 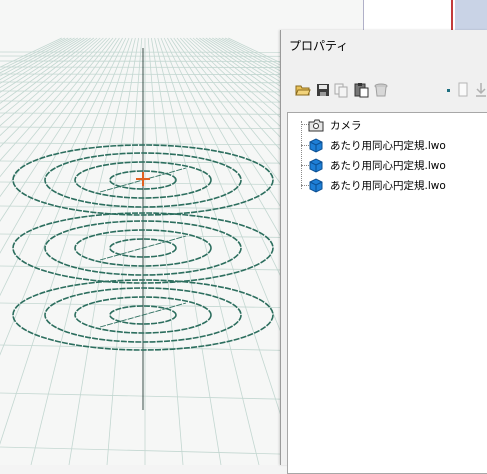 I want to click on open-folder-icon, so click(x=303, y=90).